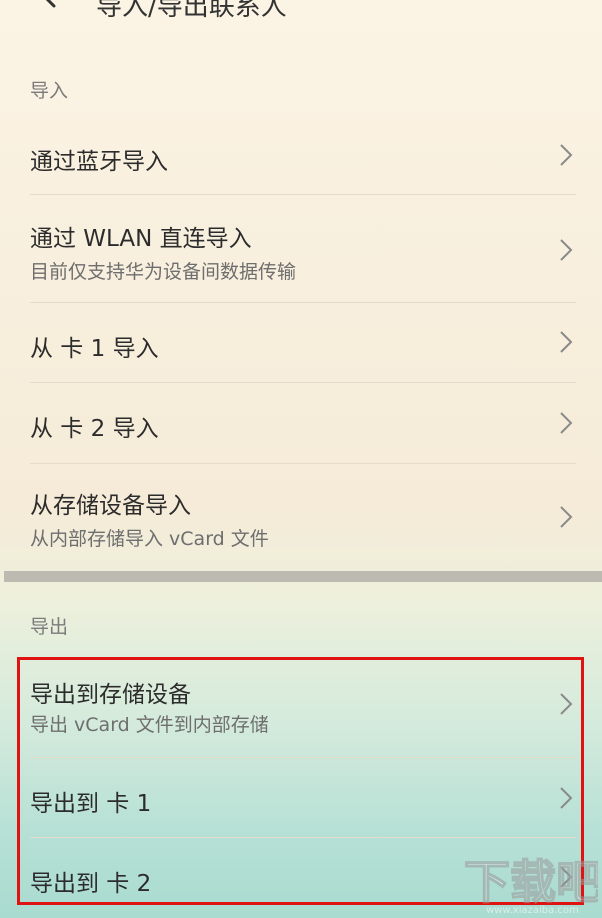  I want to click on watermark-logo: 下载吧 www.xiazaiba.com, so click(530, 885).